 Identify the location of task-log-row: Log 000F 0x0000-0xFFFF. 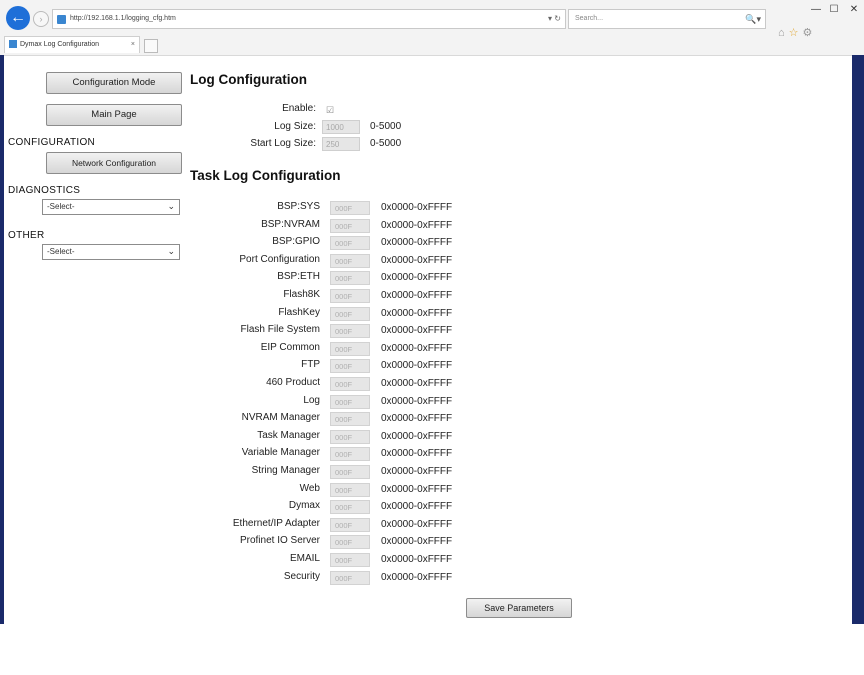
(350, 403).